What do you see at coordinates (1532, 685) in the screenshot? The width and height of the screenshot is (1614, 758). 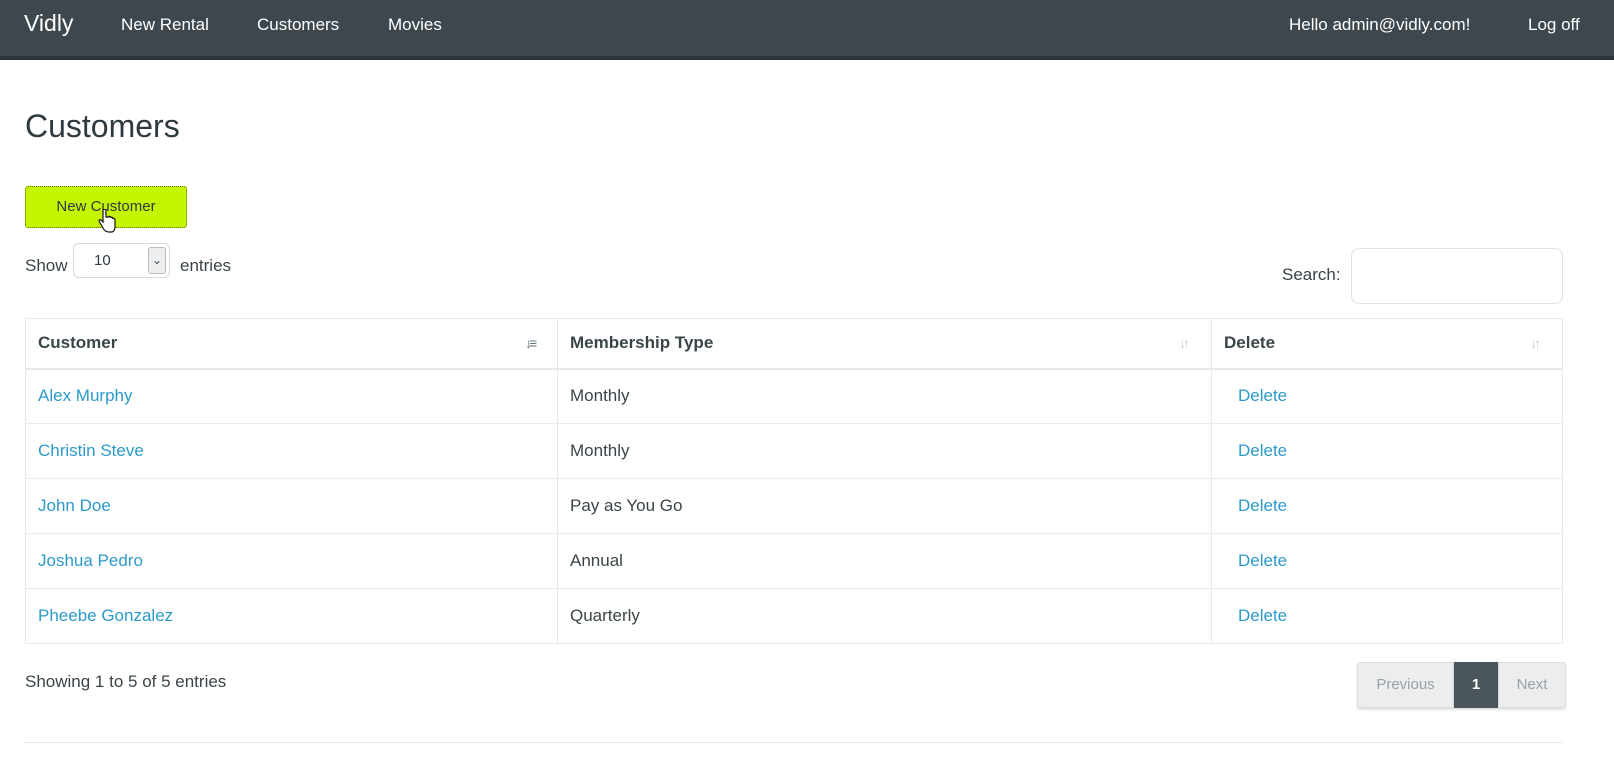 I see `next-page-button: Next` at bounding box center [1532, 685].